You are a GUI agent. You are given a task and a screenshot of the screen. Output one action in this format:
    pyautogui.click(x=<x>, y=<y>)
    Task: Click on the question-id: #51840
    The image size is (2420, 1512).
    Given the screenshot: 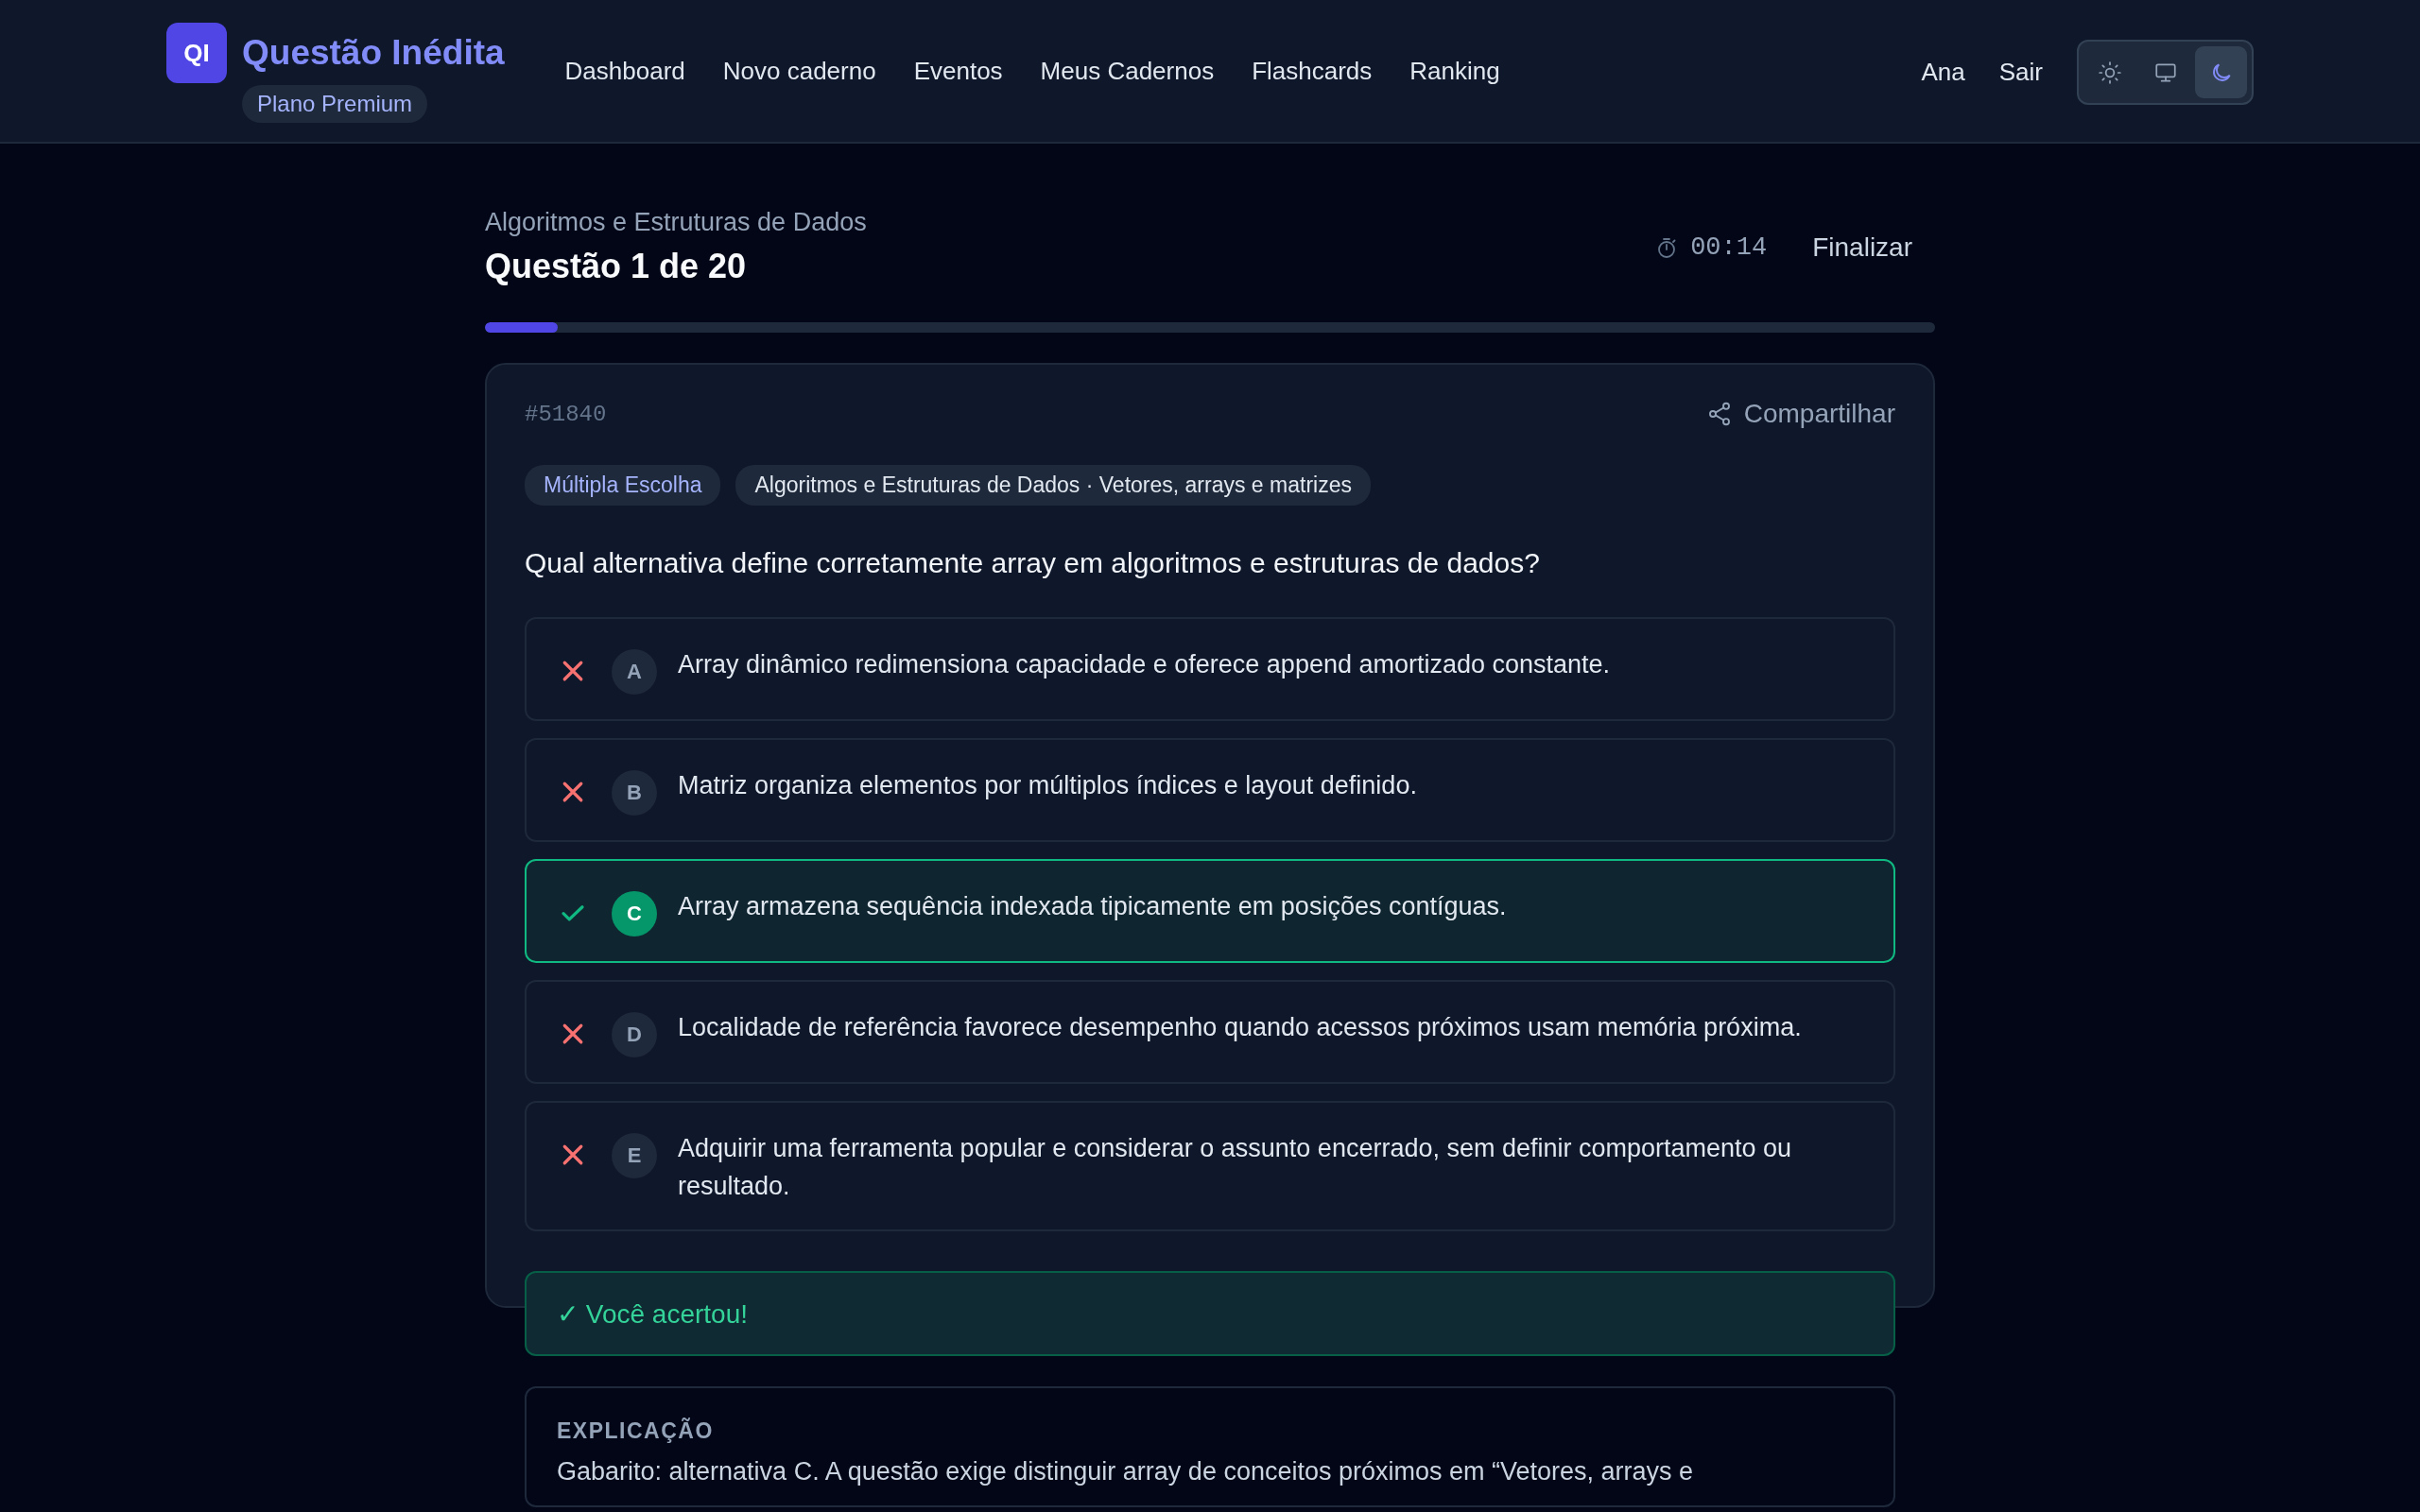 What is the action you would take?
    pyautogui.click(x=566, y=414)
    